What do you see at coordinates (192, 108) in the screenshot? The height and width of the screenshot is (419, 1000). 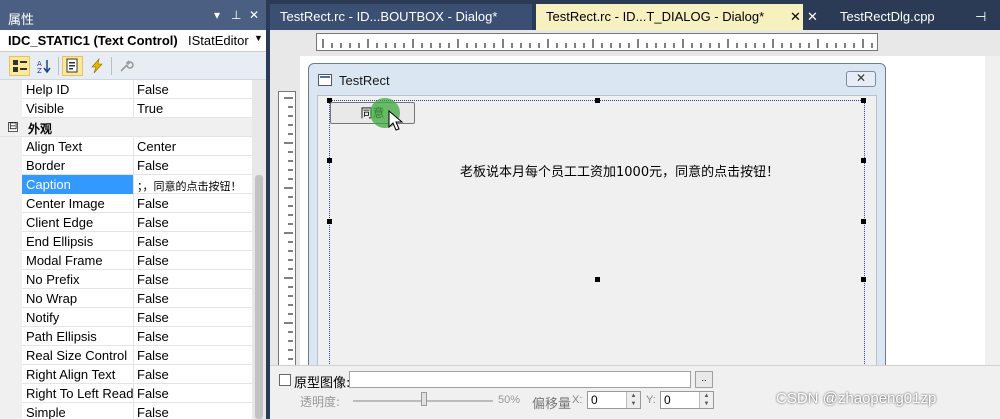 I see `property-value: True` at bounding box center [192, 108].